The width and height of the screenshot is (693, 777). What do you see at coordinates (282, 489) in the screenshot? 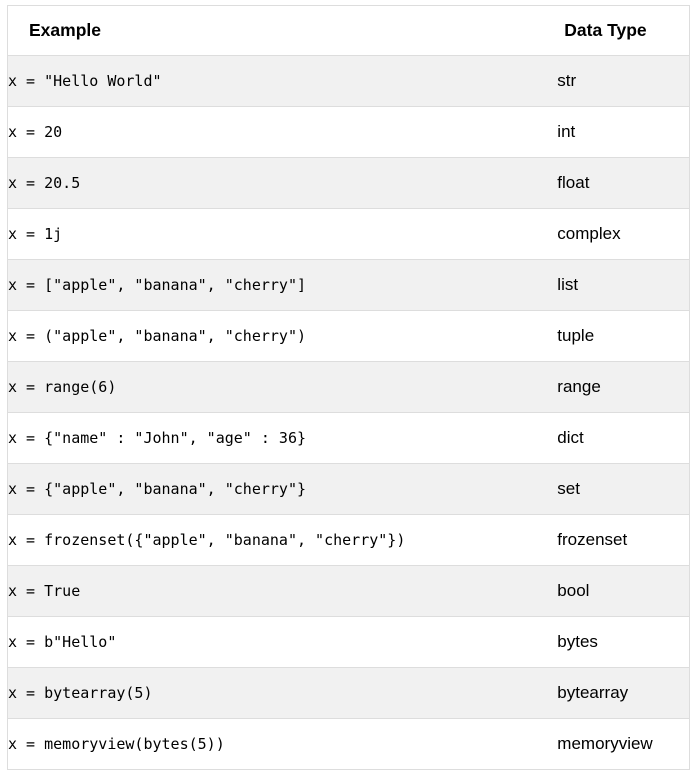
I see `cell-example: x = {"apple", "banana", "cherry"}` at bounding box center [282, 489].